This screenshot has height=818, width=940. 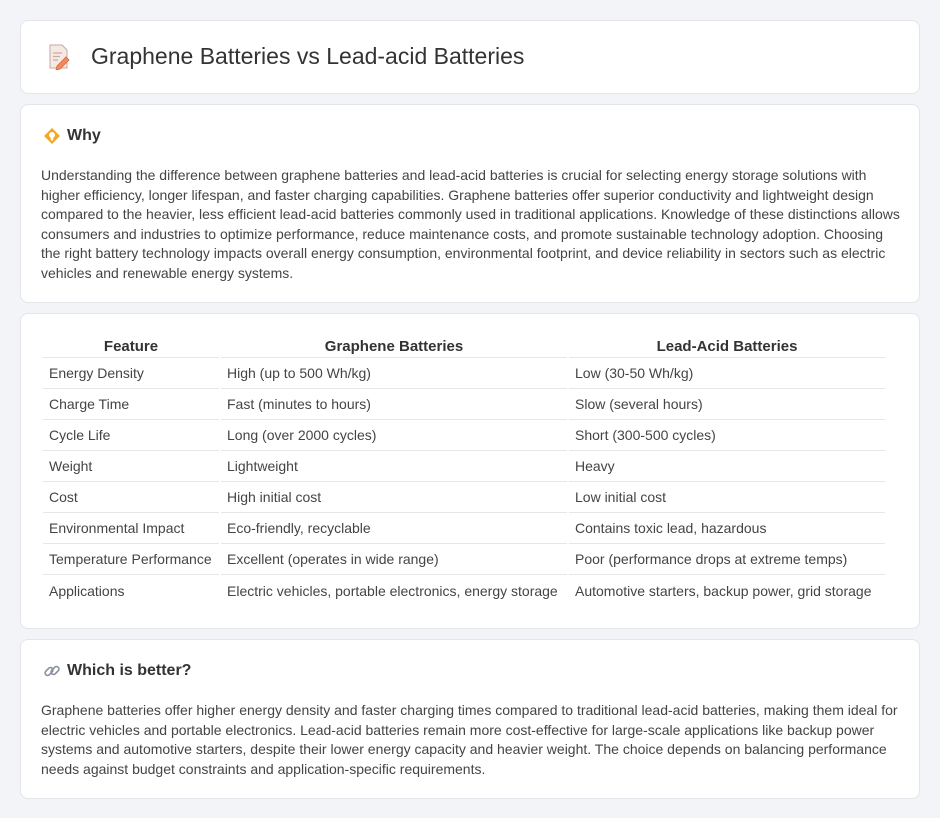 What do you see at coordinates (131, 559) in the screenshot?
I see `cell-feature: Temperature Performance` at bounding box center [131, 559].